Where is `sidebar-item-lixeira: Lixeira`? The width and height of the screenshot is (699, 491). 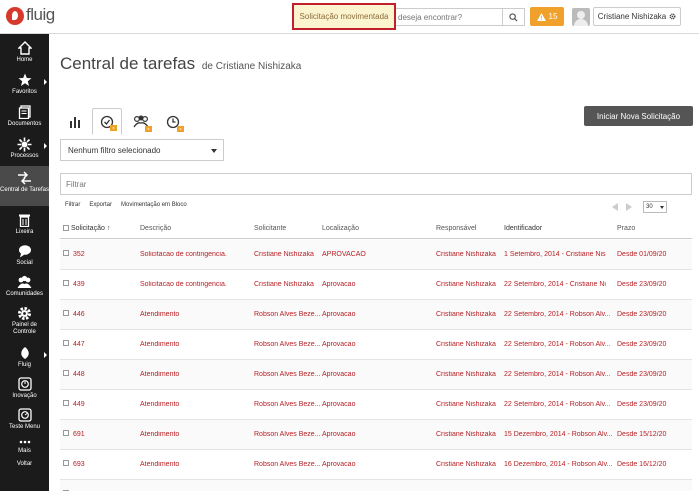 sidebar-item-lixeira: Lixeira is located at coordinates (24, 225).